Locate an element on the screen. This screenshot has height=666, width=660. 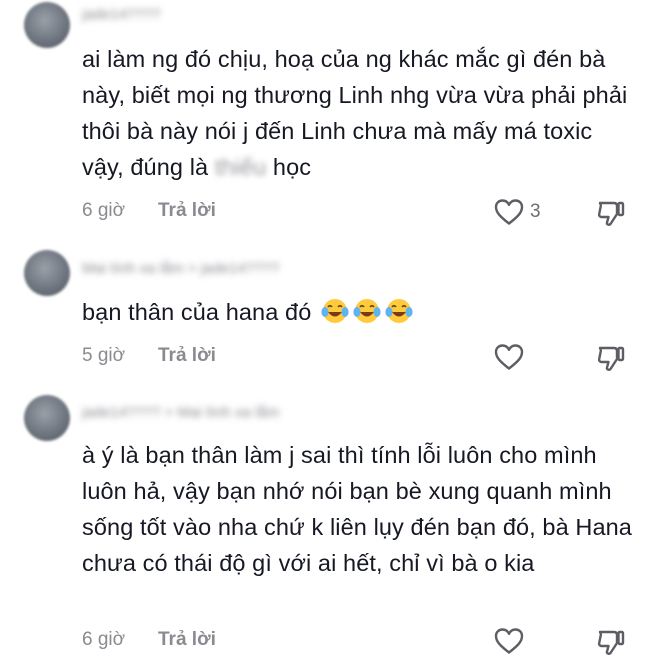
emoji-list is located at coordinates (366, 312).